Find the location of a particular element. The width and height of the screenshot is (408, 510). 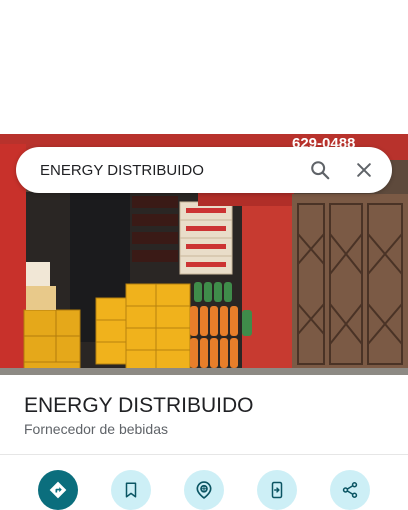

close-button is located at coordinates (364, 170).